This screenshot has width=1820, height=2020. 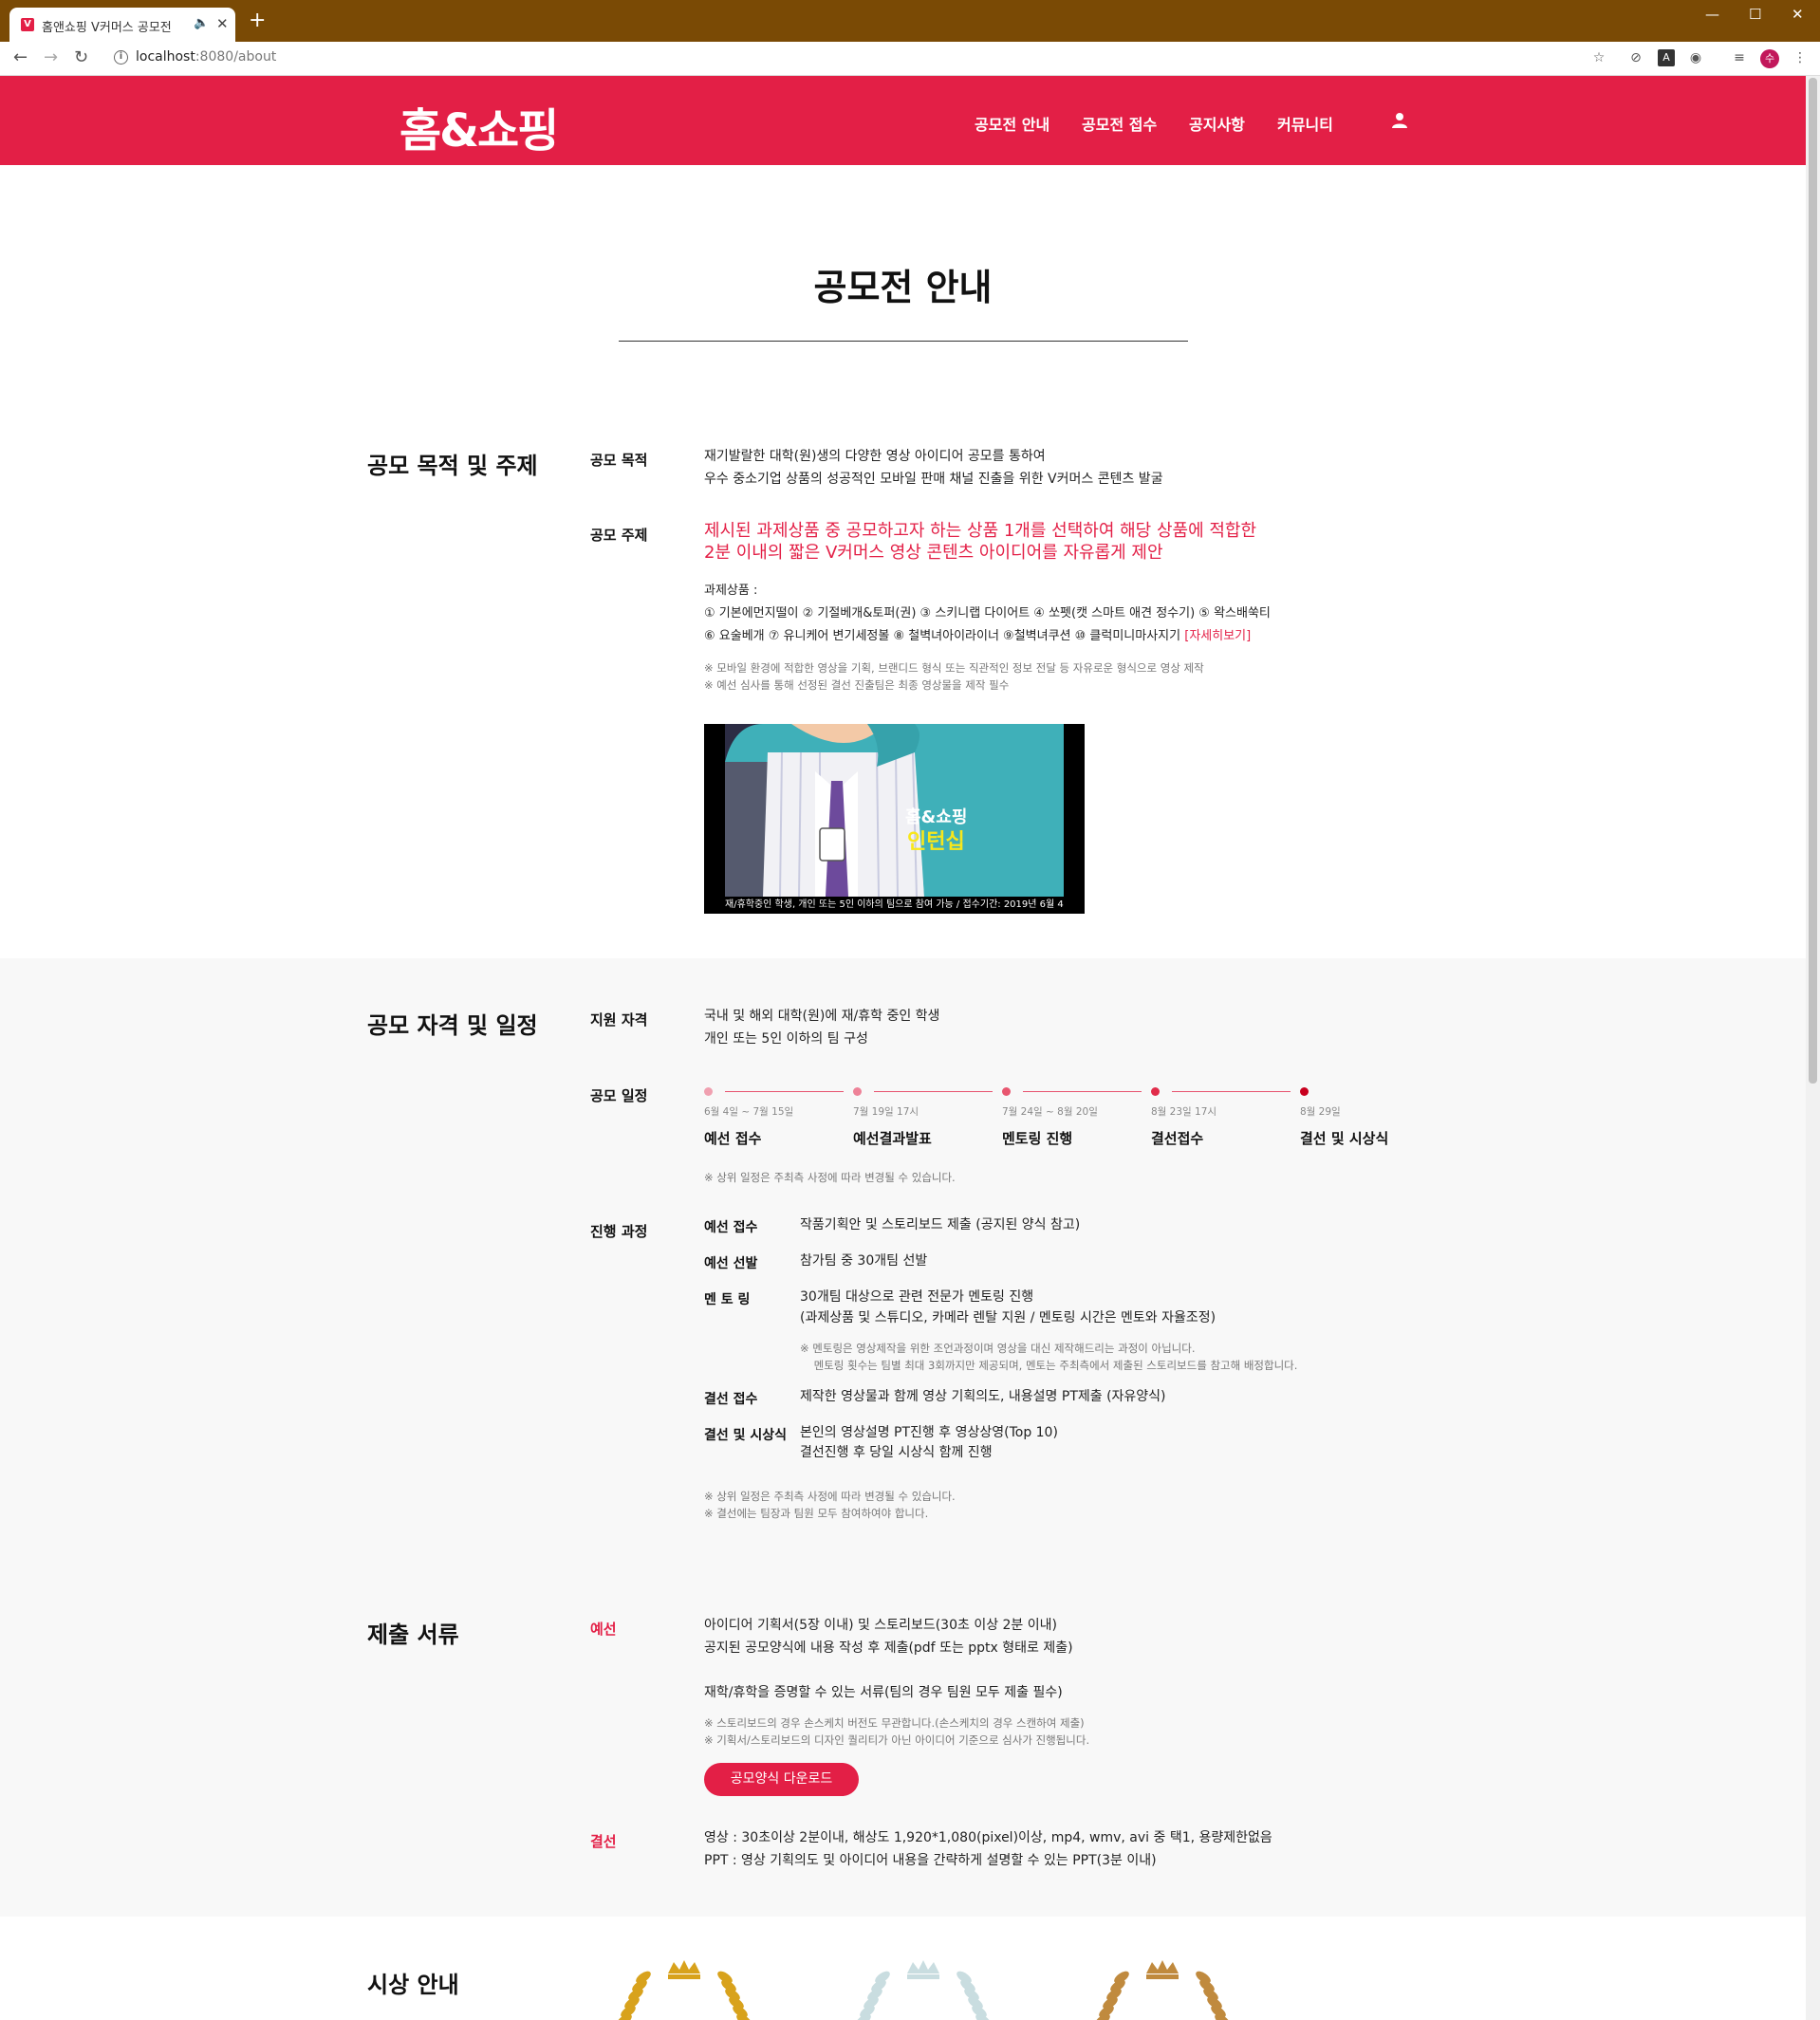 What do you see at coordinates (1739, 58) in the screenshot?
I see `media-list-icon: ≡` at bounding box center [1739, 58].